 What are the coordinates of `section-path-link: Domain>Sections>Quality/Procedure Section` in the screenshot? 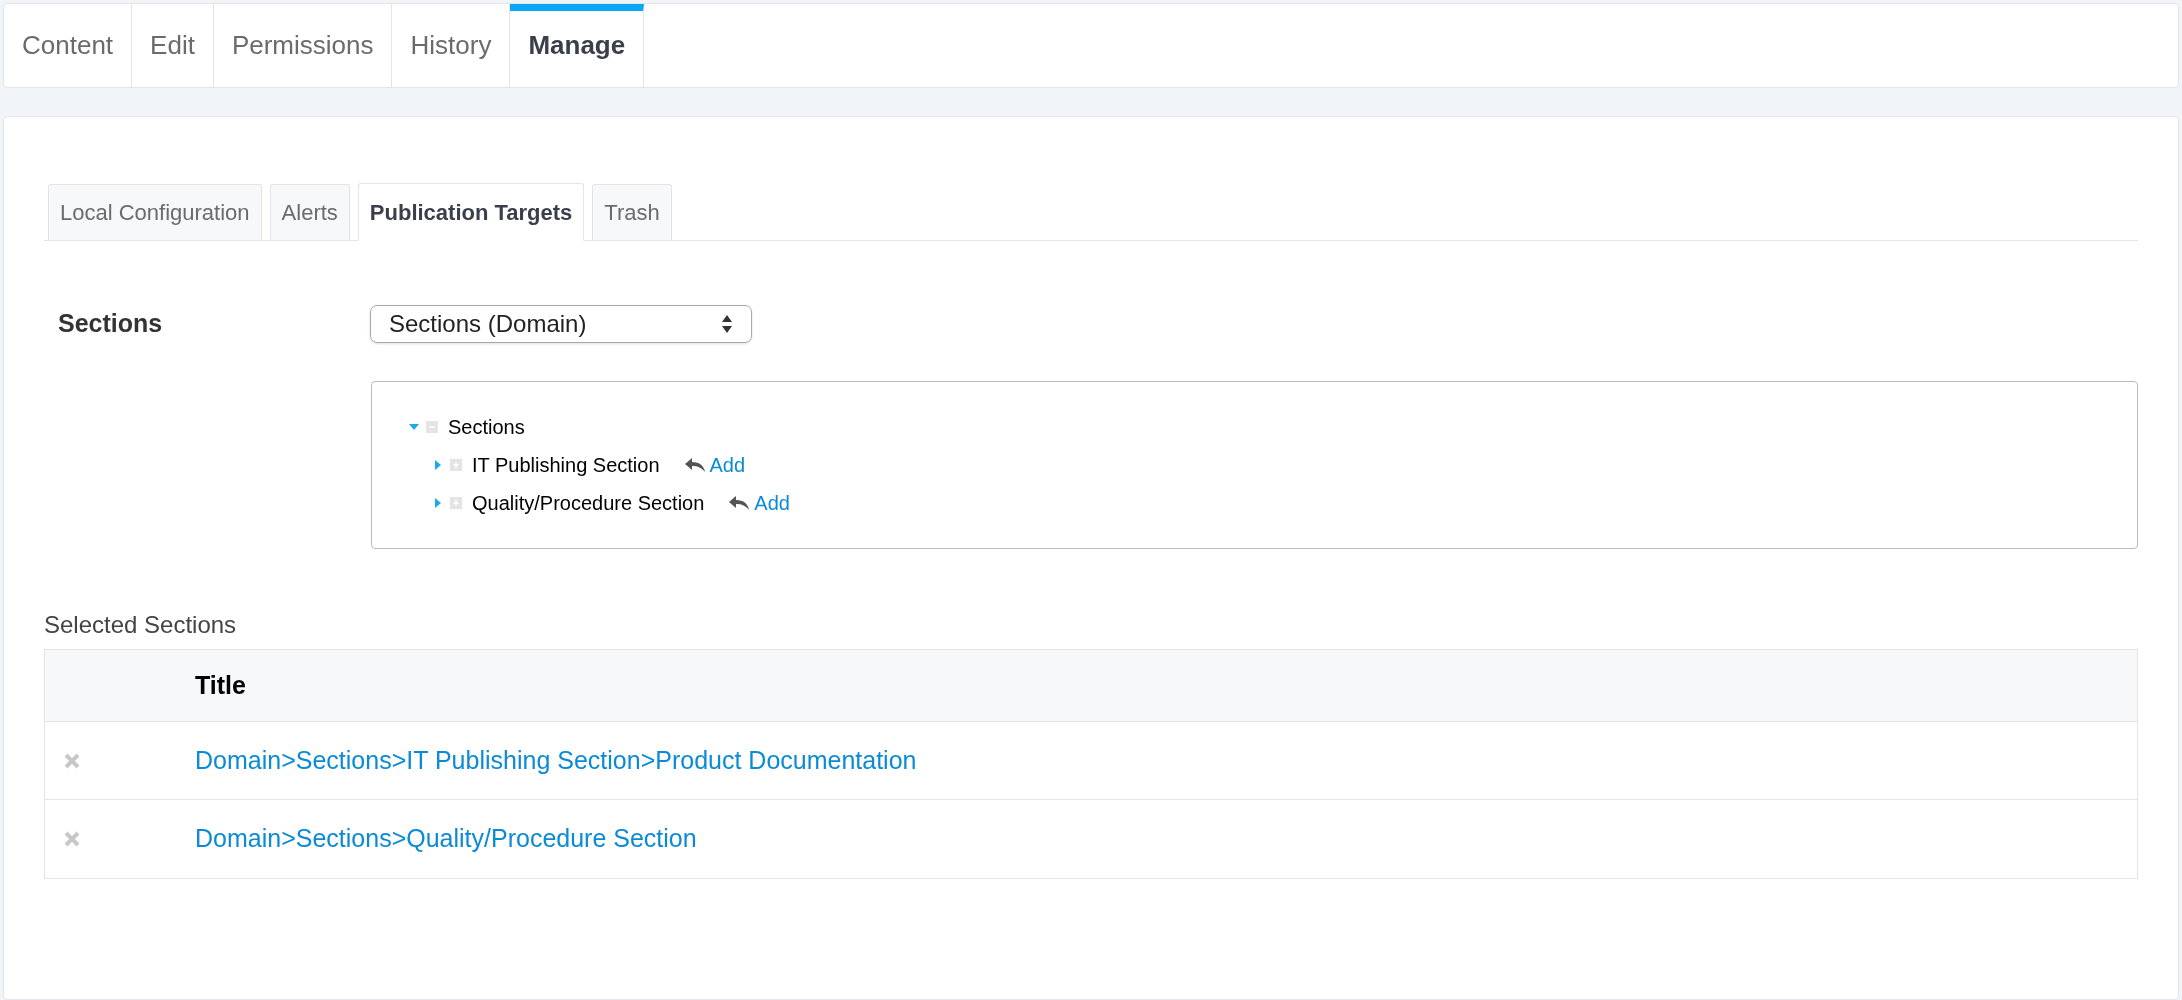 It's located at (446, 839).